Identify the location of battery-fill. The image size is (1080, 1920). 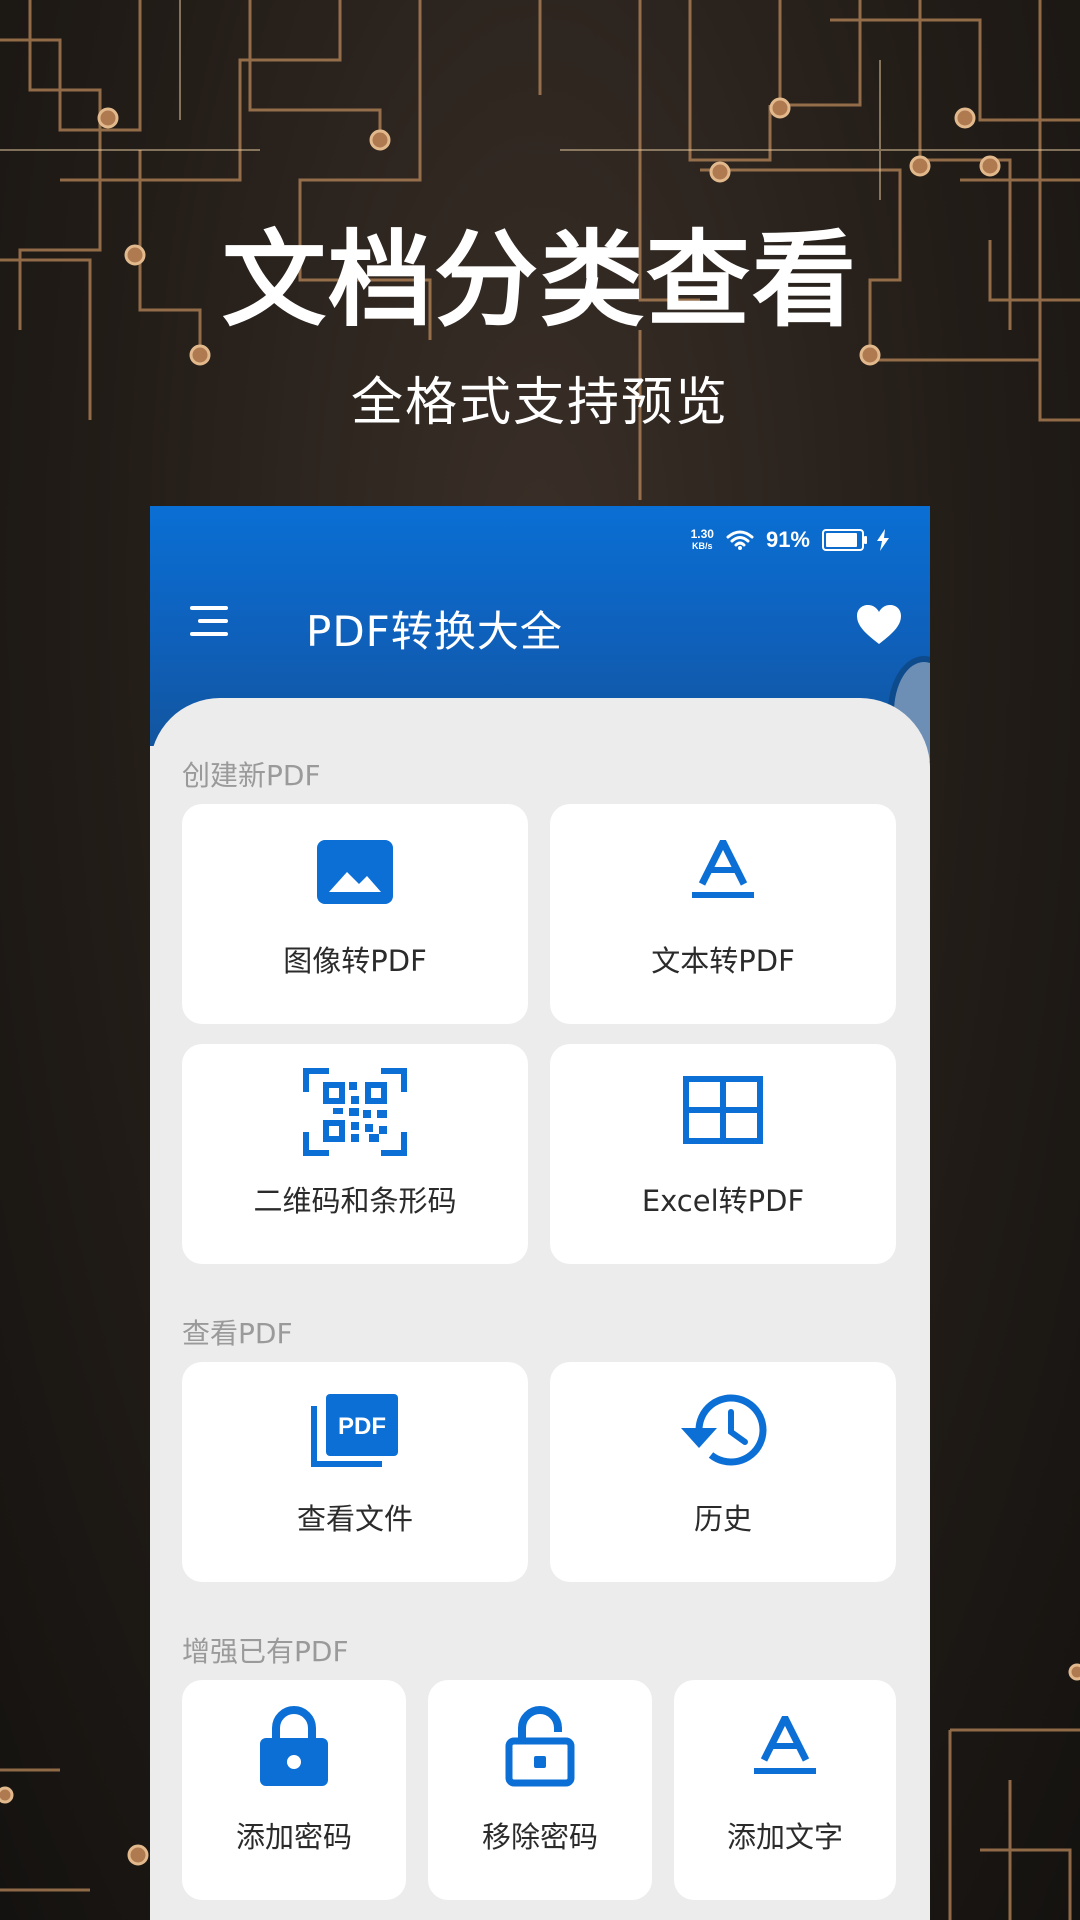
(841, 540).